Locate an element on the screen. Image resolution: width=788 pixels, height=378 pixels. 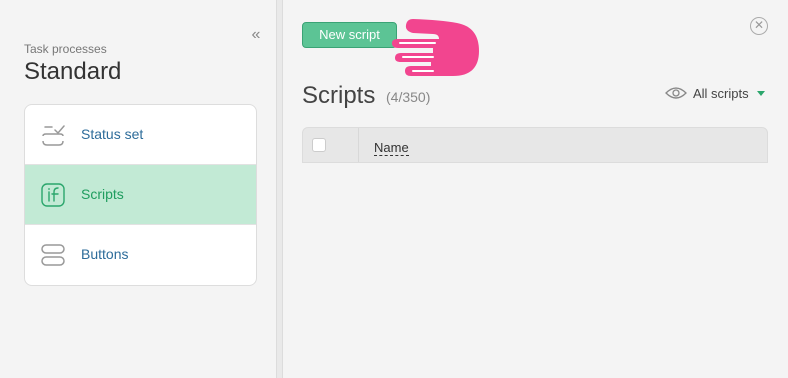
close-icon: ✕ is located at coordinates (759, 26).